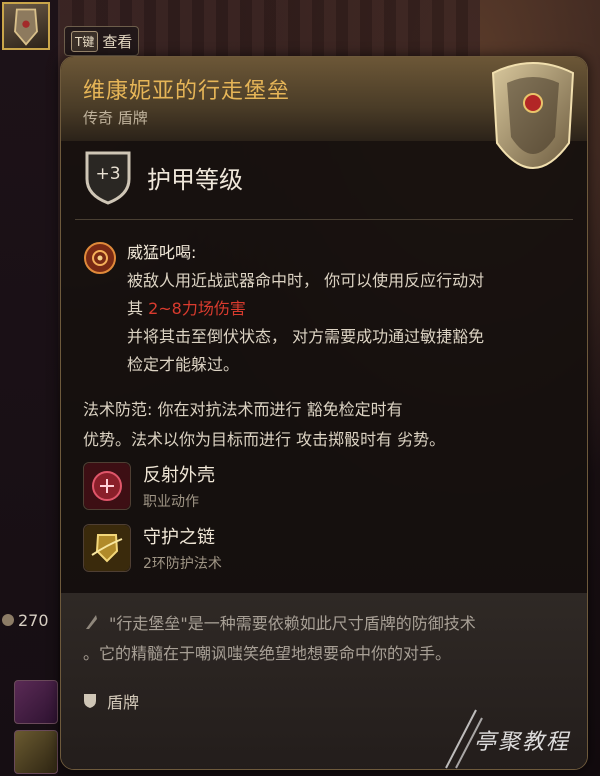 The height and width of the screenshot is (776, 600). Describe the element at coordinates (115, 118) in the screenshot. I see `item-rarity-type: 传奇 盾牌` at that location.